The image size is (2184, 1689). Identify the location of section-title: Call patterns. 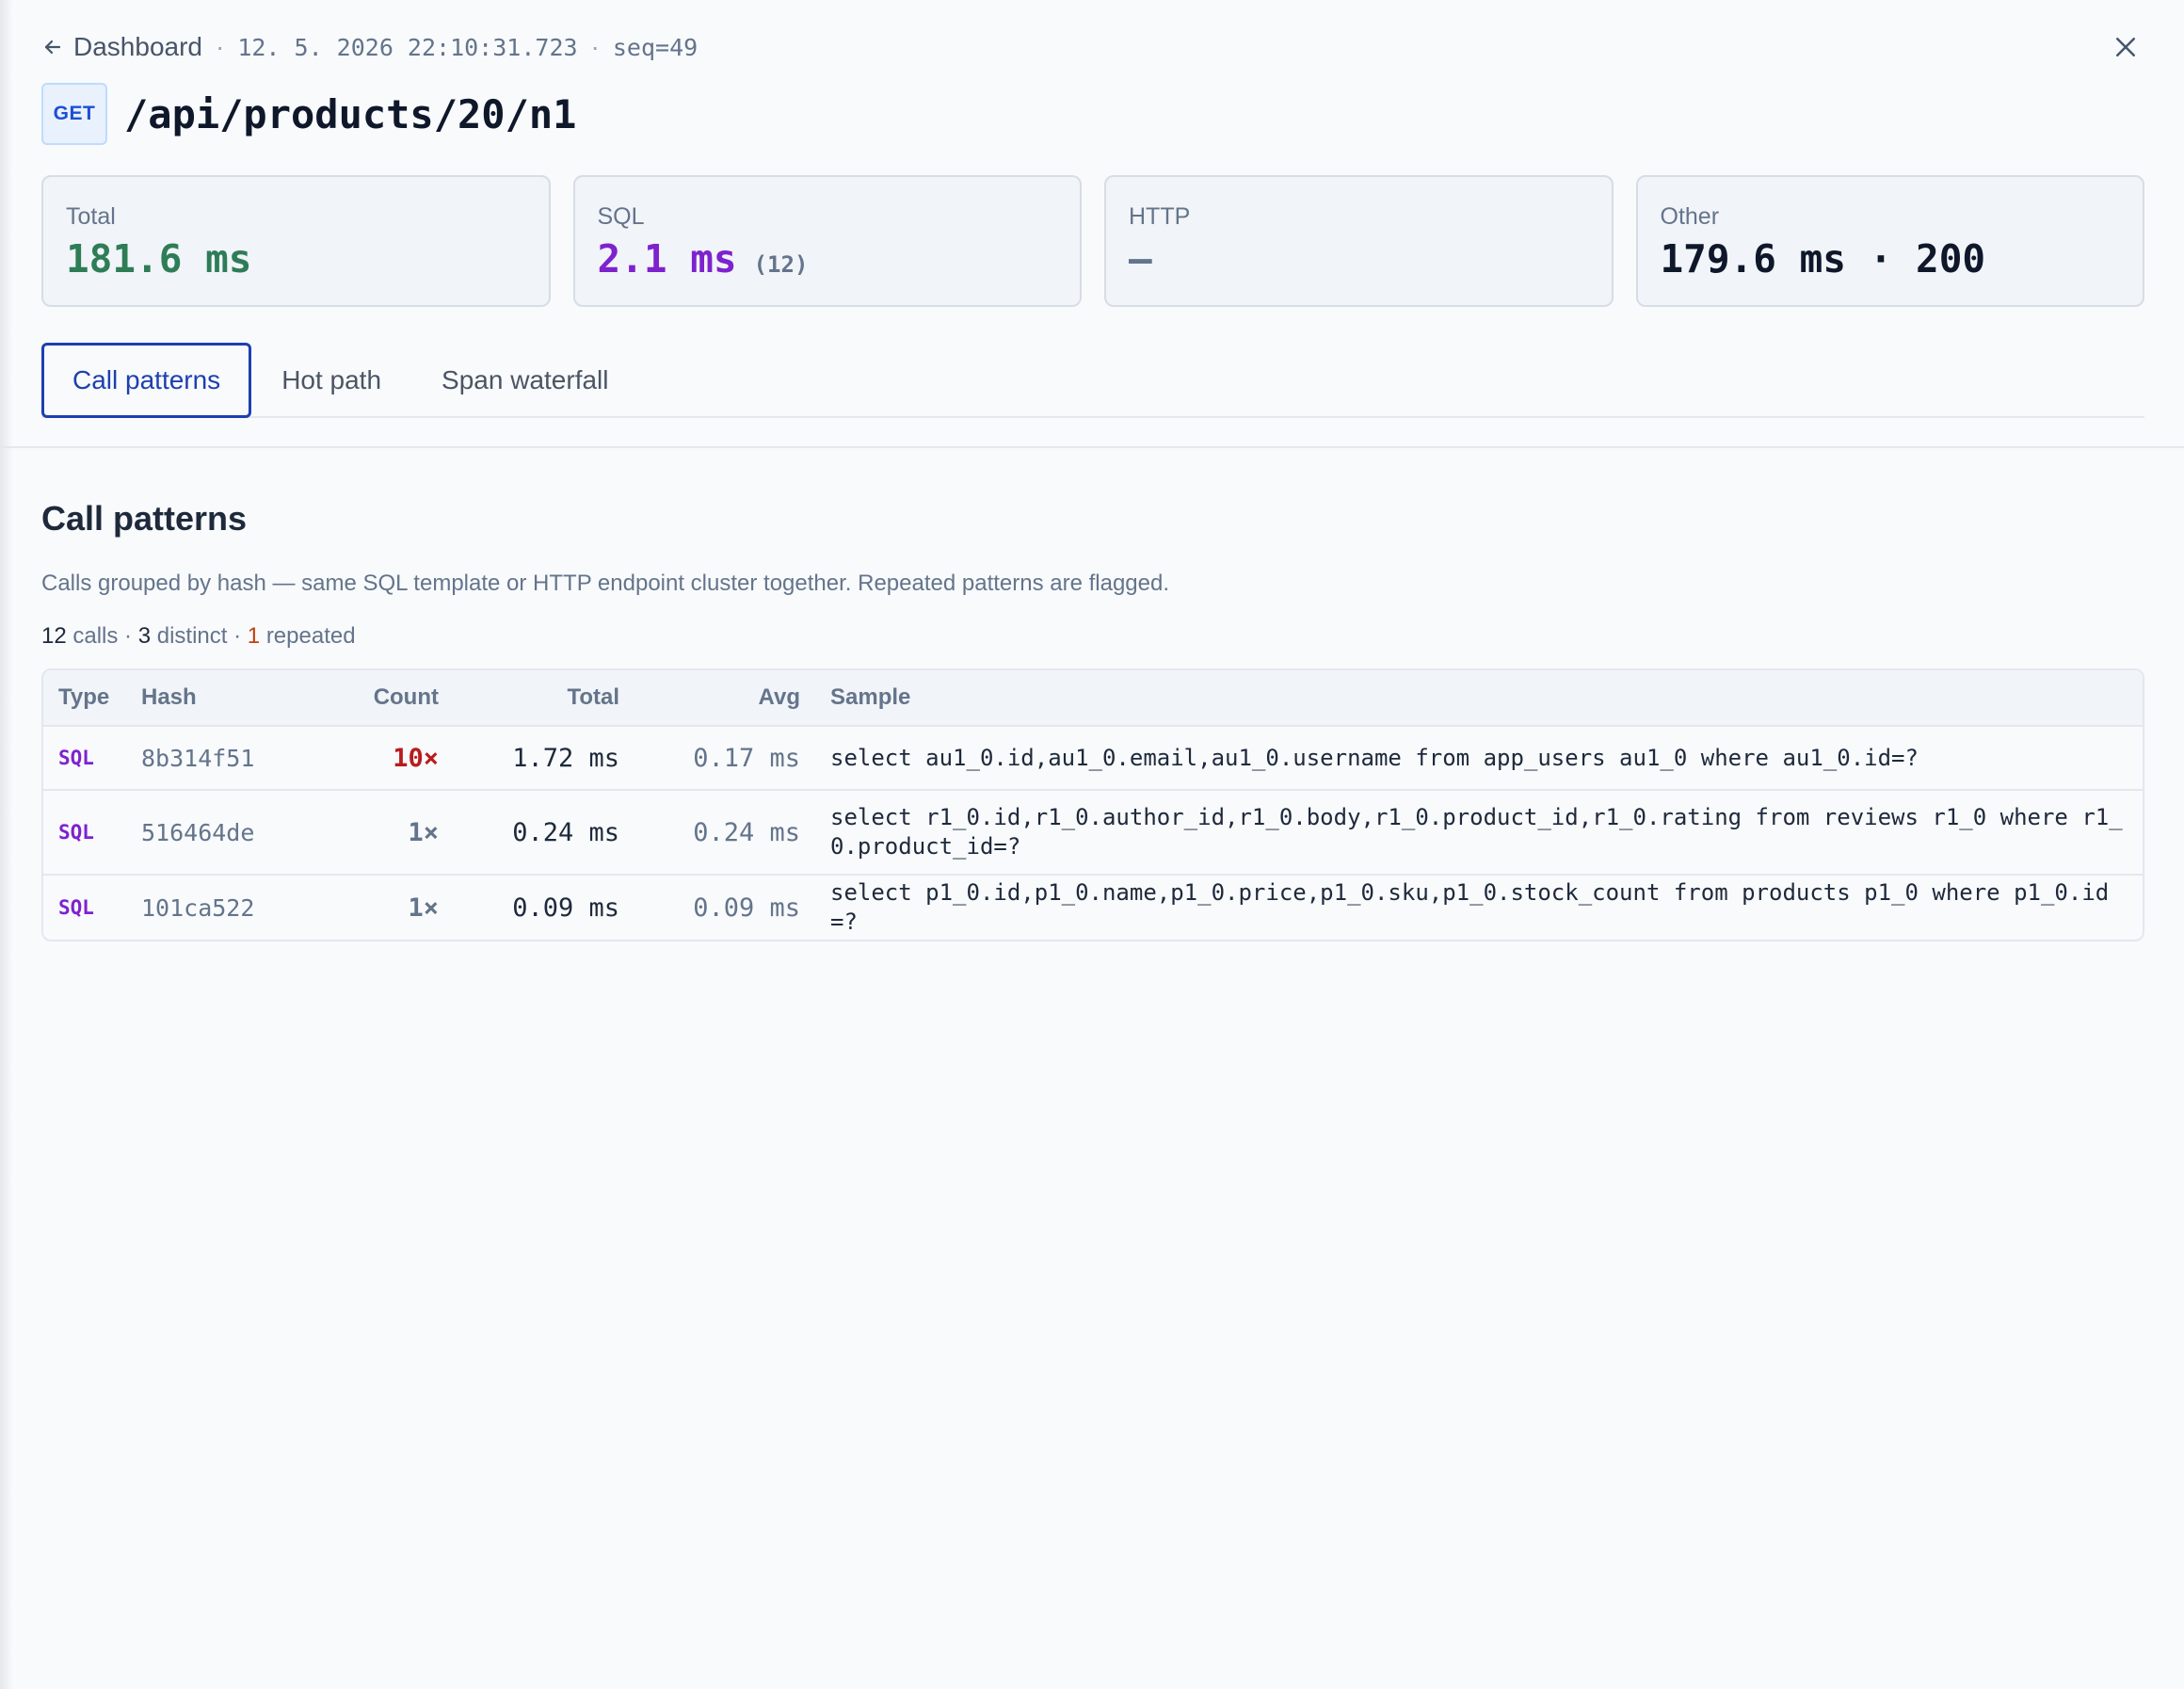
(144, 519).